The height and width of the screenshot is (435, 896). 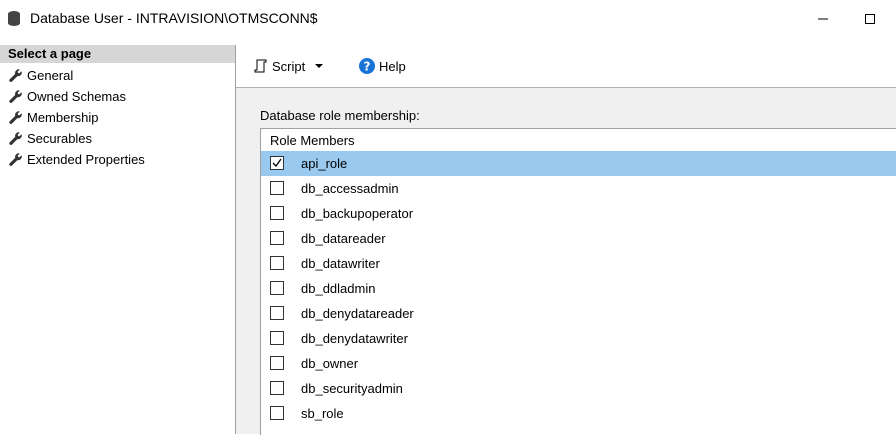 What do you see at coordinates (357, 313) in the screenshot?
I see `role-name: db_denydatareader` at bounding box center [357, 313].